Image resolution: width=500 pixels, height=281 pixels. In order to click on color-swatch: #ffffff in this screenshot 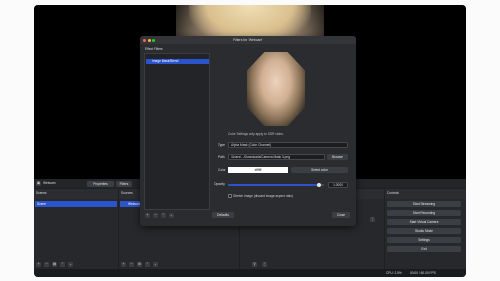, I will do `click(258, 170)`.